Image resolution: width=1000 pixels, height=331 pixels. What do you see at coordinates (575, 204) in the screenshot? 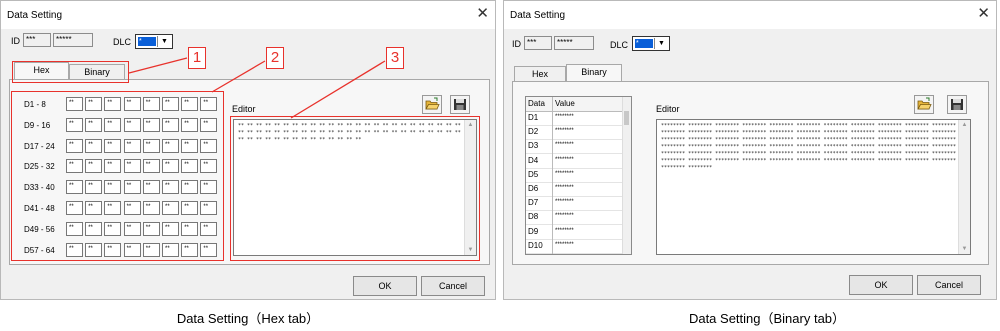
I see `grid-row: D7 ********` at bounding box center [575, 204].